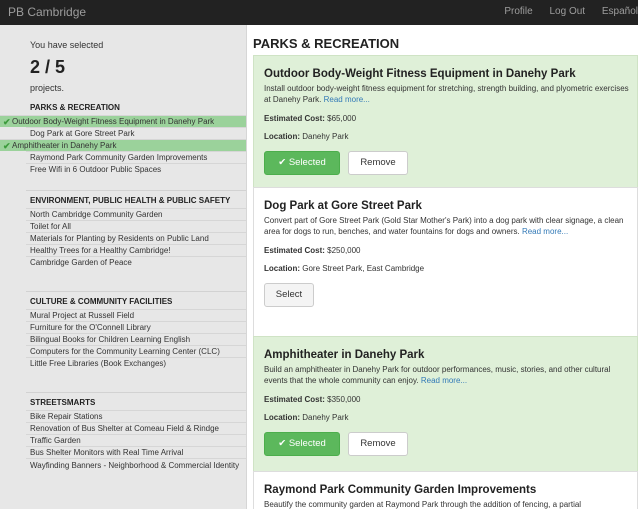 This screenshot has height=509, width=638. What do you see at coordinates (136, 262) in the screenshot?
I see `sidebar-project-item: Cambridge Garden of Peace` at bounding box center [136, 262].